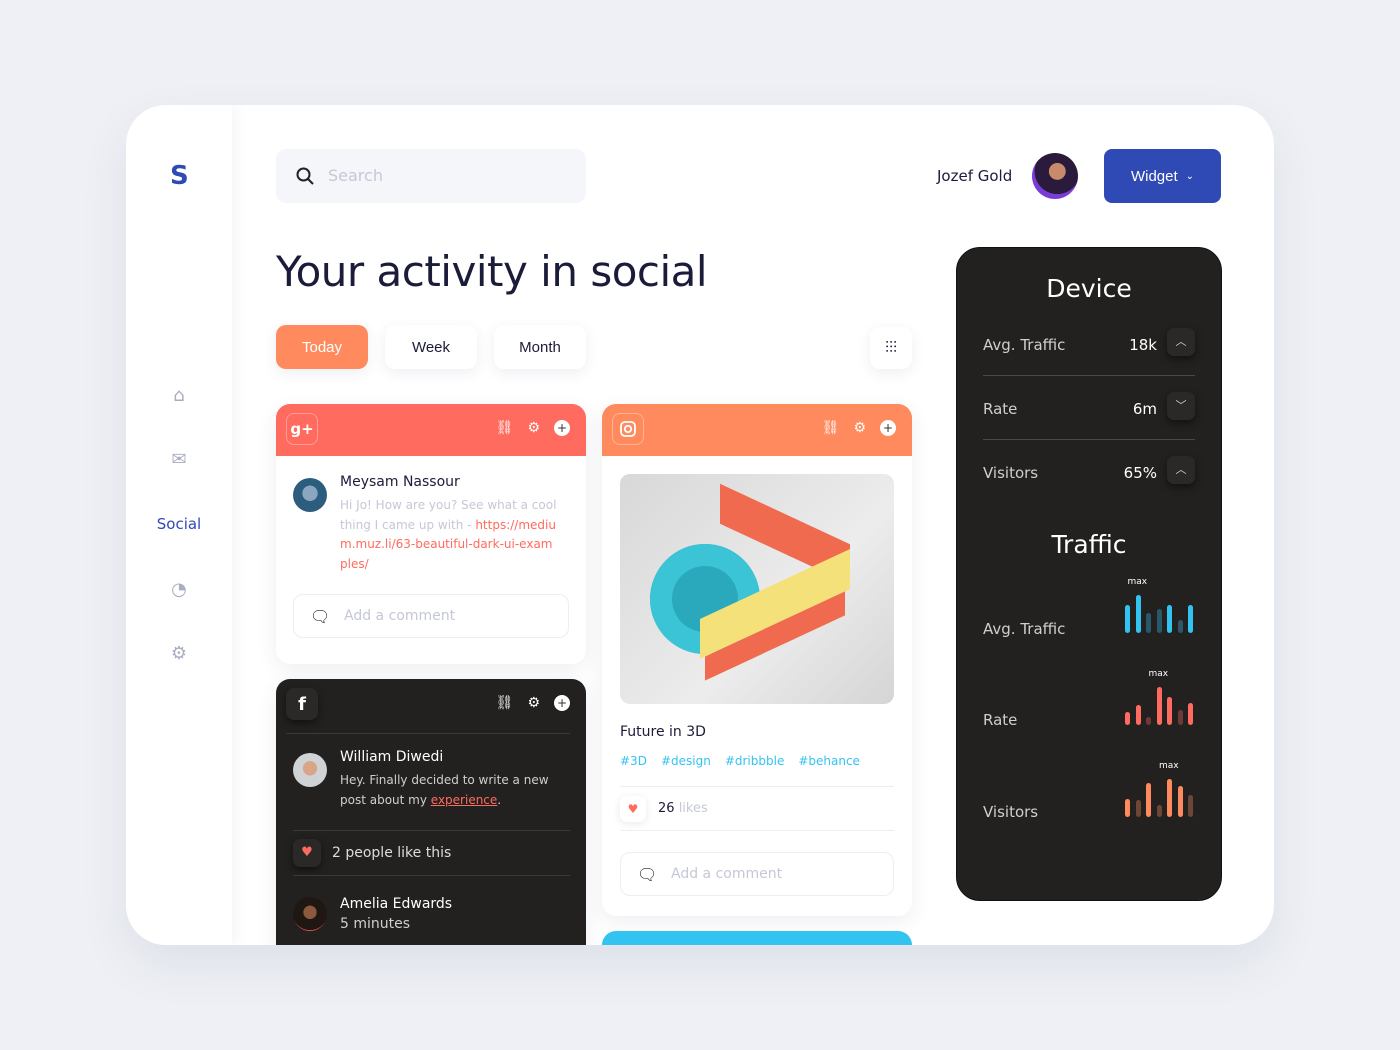 The image size is (1400, 1050). Describe the element at coordinates (1181, 406) in the screenshot. I see `chevron-down-icon: ﹀` at that location.